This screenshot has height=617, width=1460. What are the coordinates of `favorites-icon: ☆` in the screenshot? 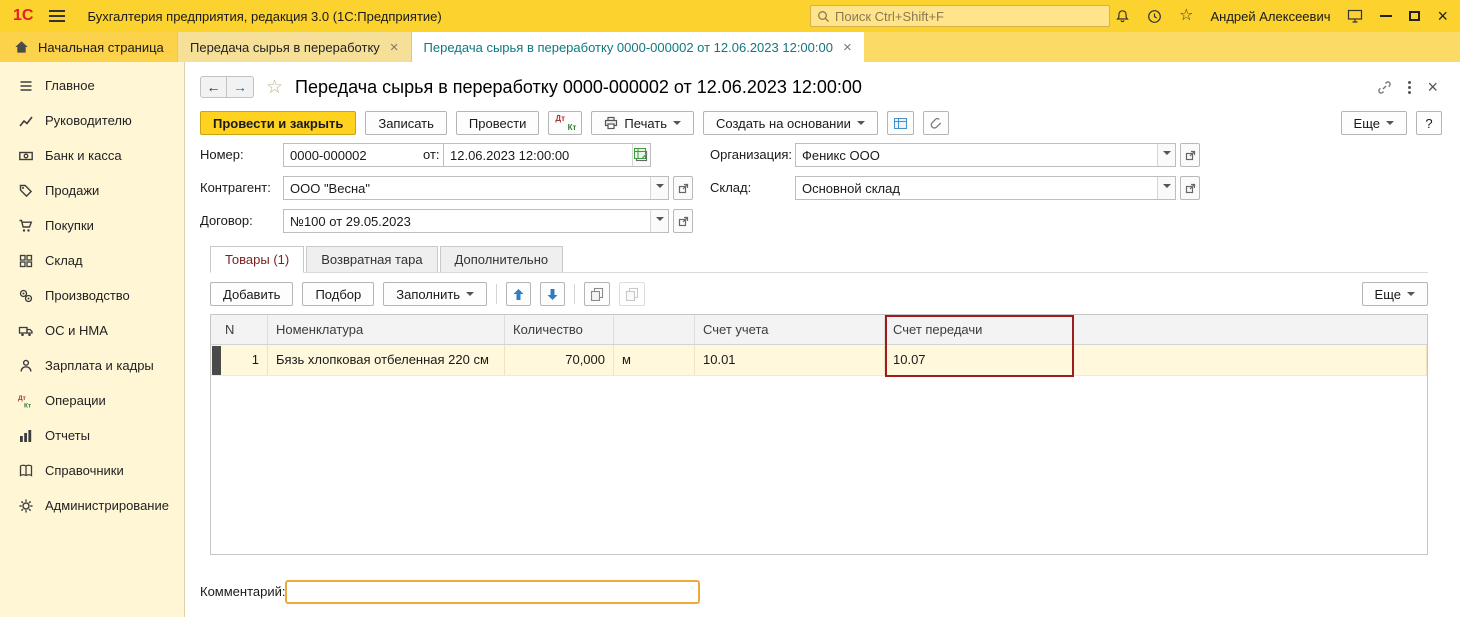 It's located at (1186, 16).